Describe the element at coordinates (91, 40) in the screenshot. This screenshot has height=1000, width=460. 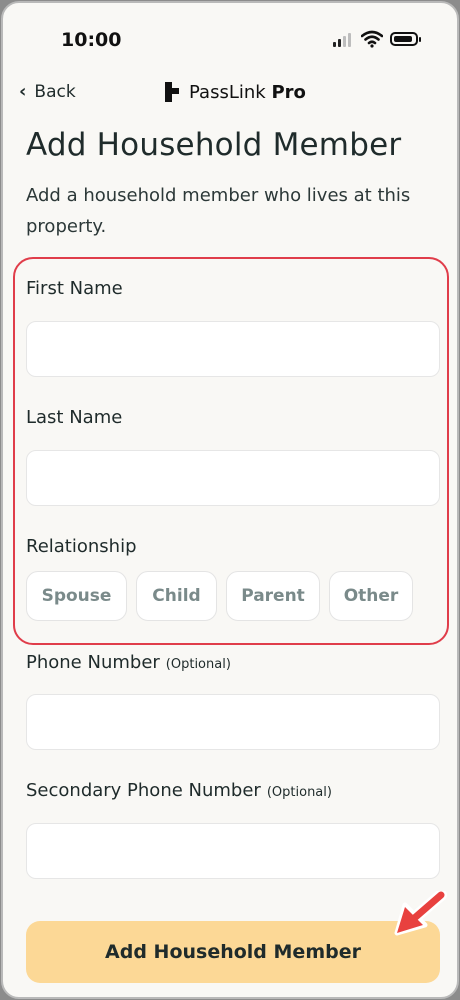
I see `status-time: 10:00` at that location.